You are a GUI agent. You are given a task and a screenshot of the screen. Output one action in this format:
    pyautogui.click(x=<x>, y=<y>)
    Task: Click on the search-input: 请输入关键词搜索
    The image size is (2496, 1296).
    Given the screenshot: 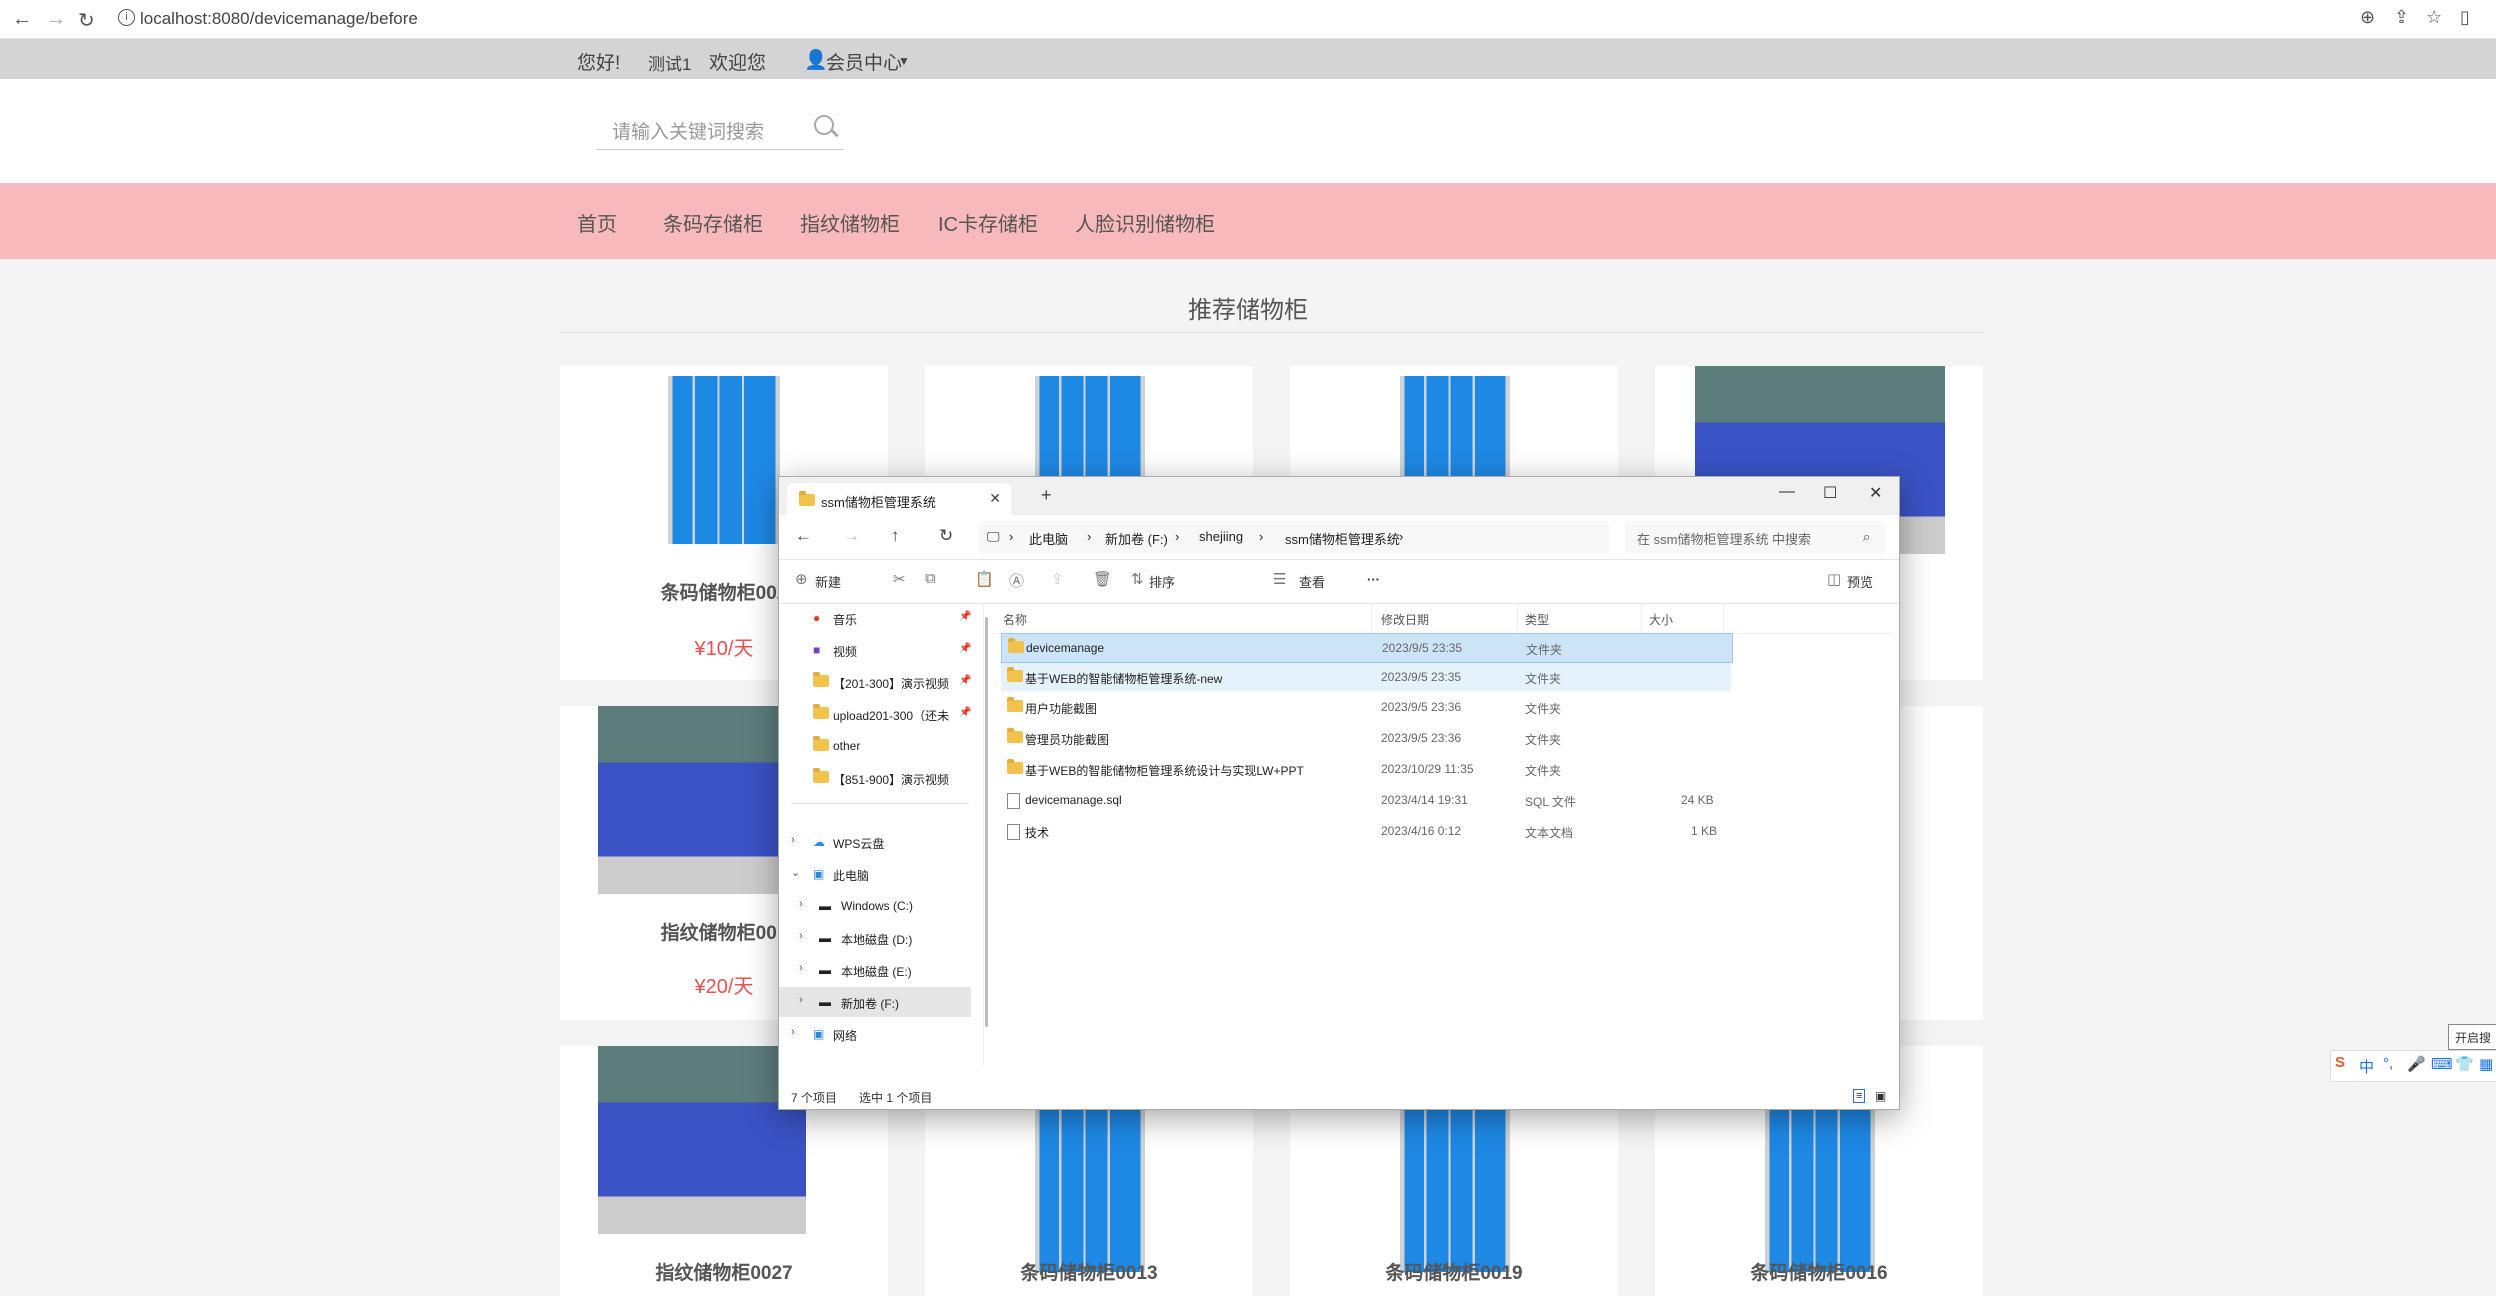 What is the action you would take?
    pyautogui.click(x=688, y=130)
    